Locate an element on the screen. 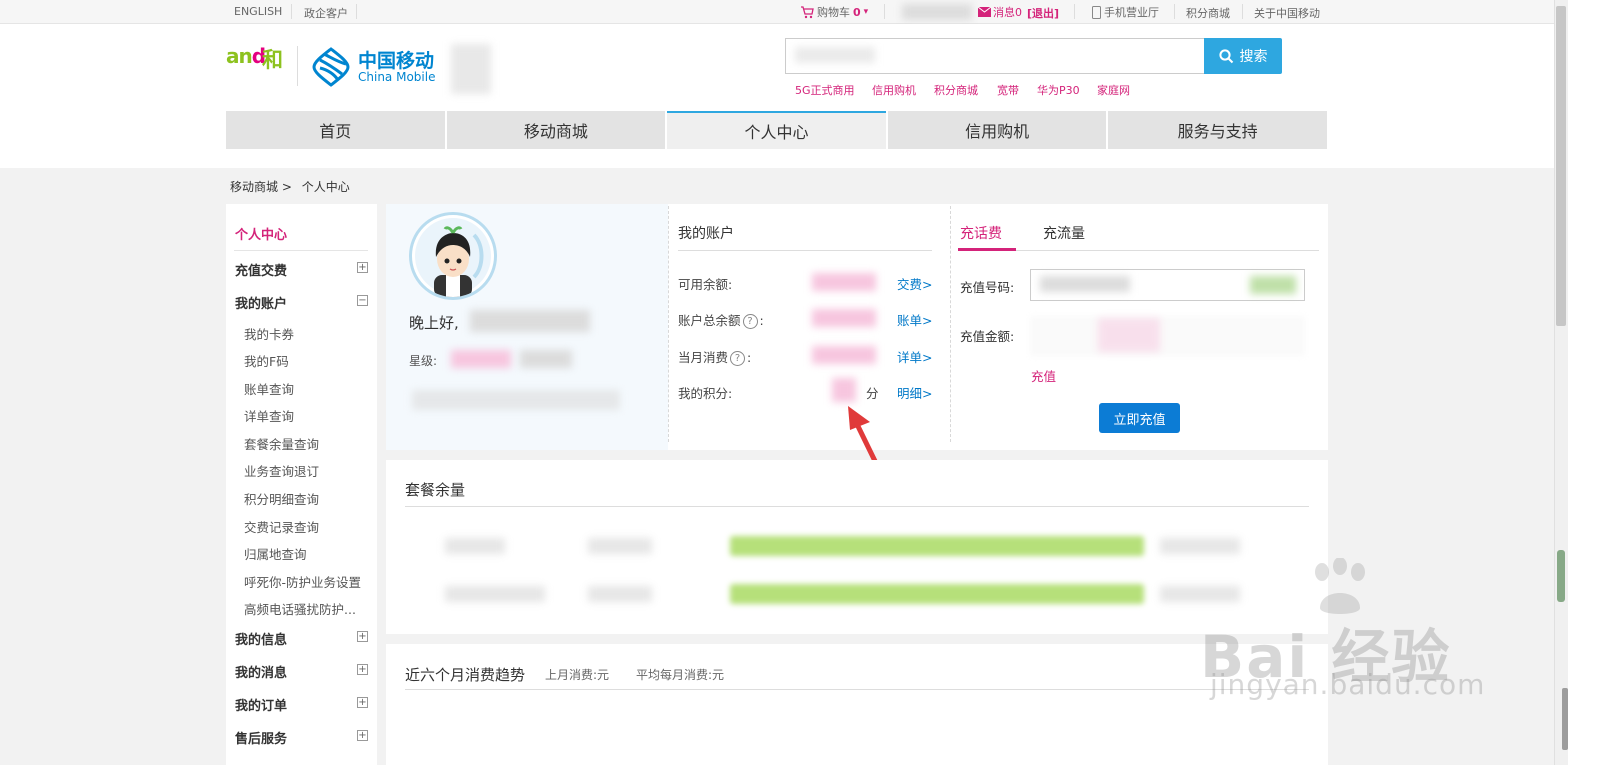  package-row-remain-redacted is located at coordinates (1200, 546).